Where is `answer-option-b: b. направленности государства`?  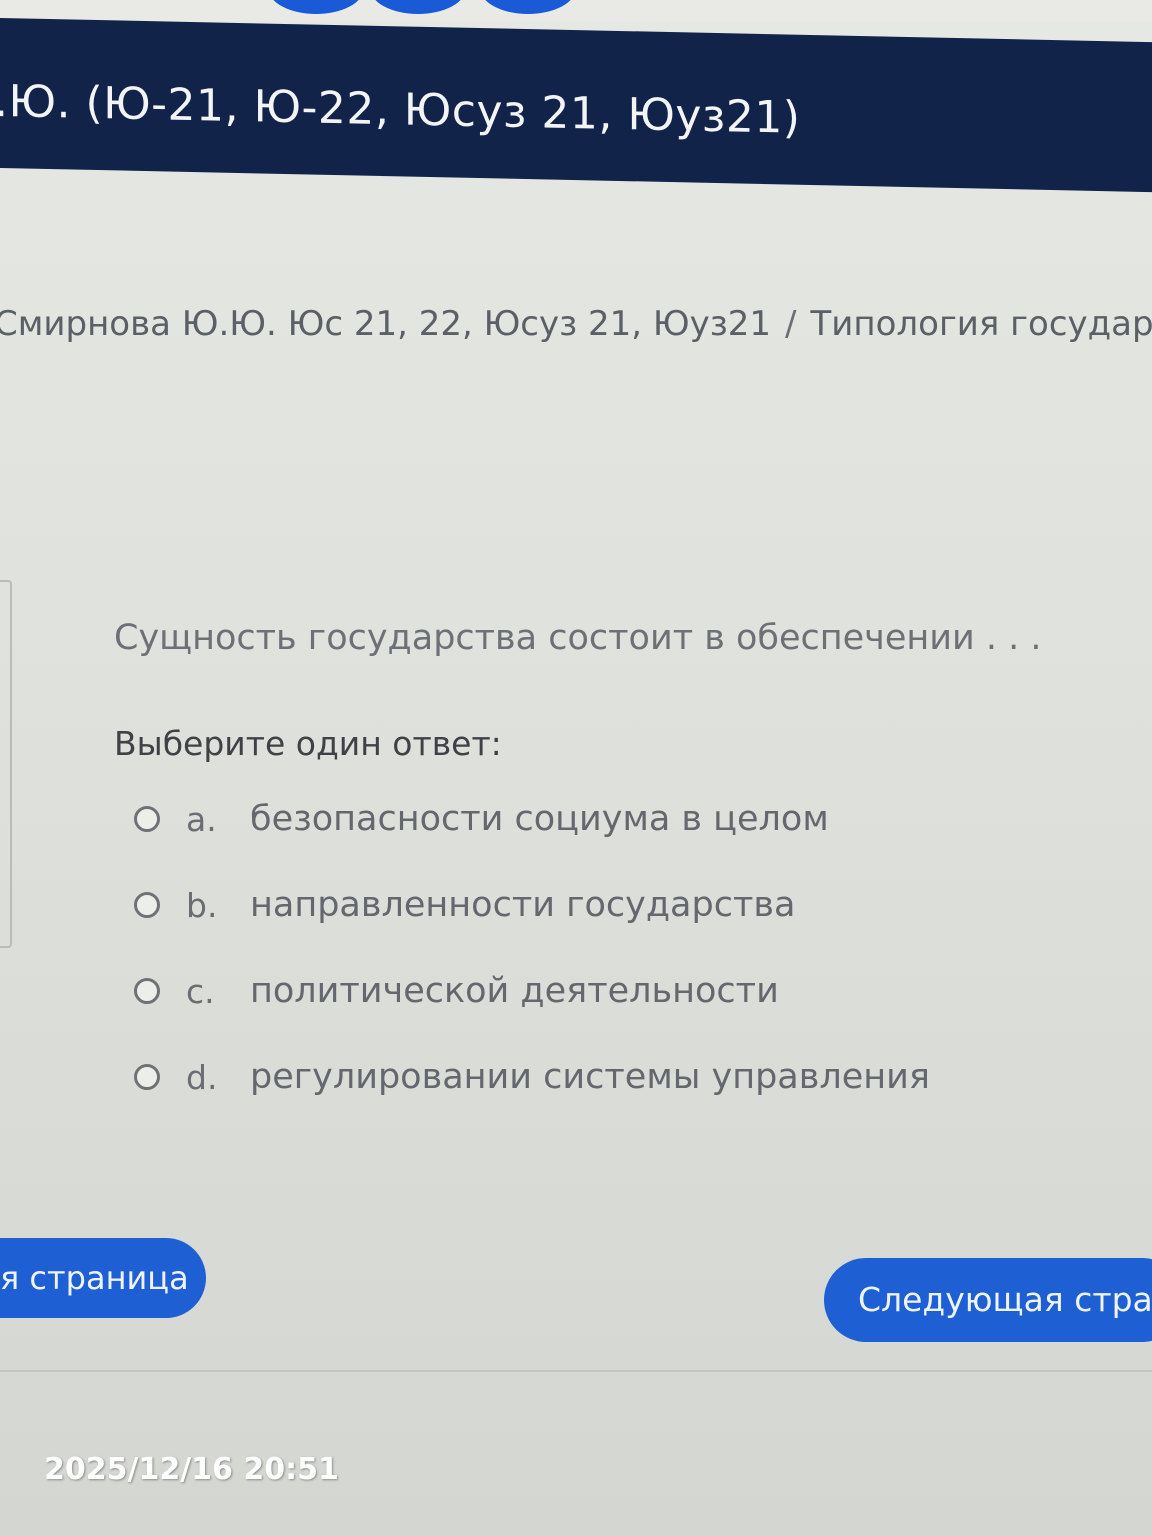 answer-option-b: b. направленности государства is located at coordinates (464, 905).